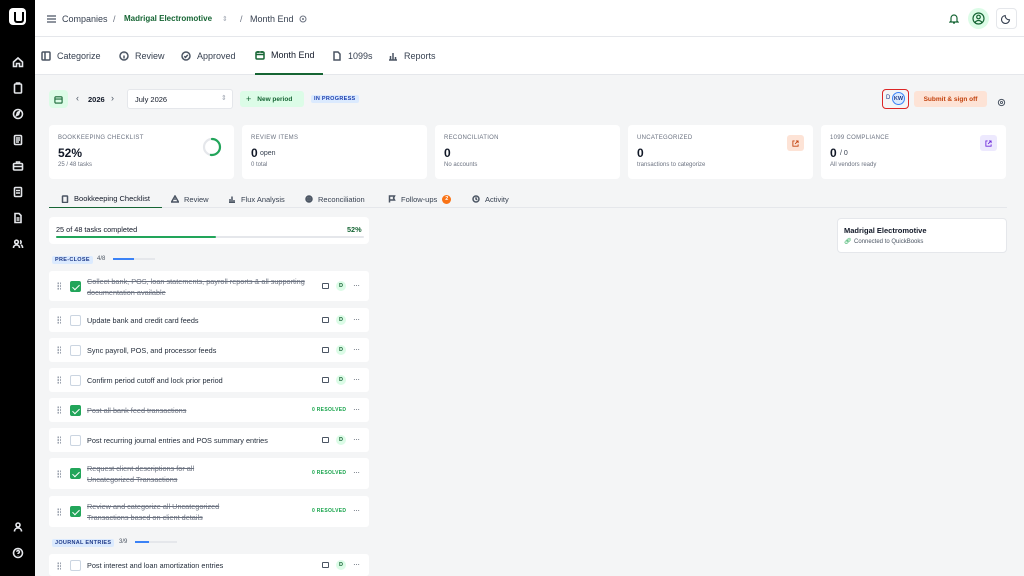 The height and width of the screenshot is (576, 1024). What do you see at coordinates (420, 199) in the screenshot?
I see `subtab-follow-ups: Follow-ups 2` at bounding box center [420, 199].